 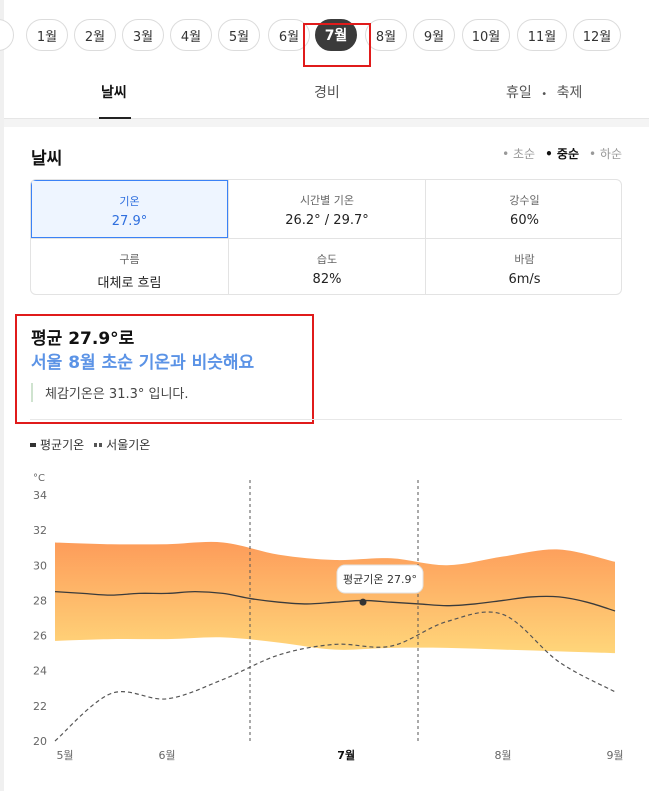 What do you see at coordinates (129, 221) in the screenshot?
I see `stat-temp-value: 27.9°` at bounding box center [129, 221].